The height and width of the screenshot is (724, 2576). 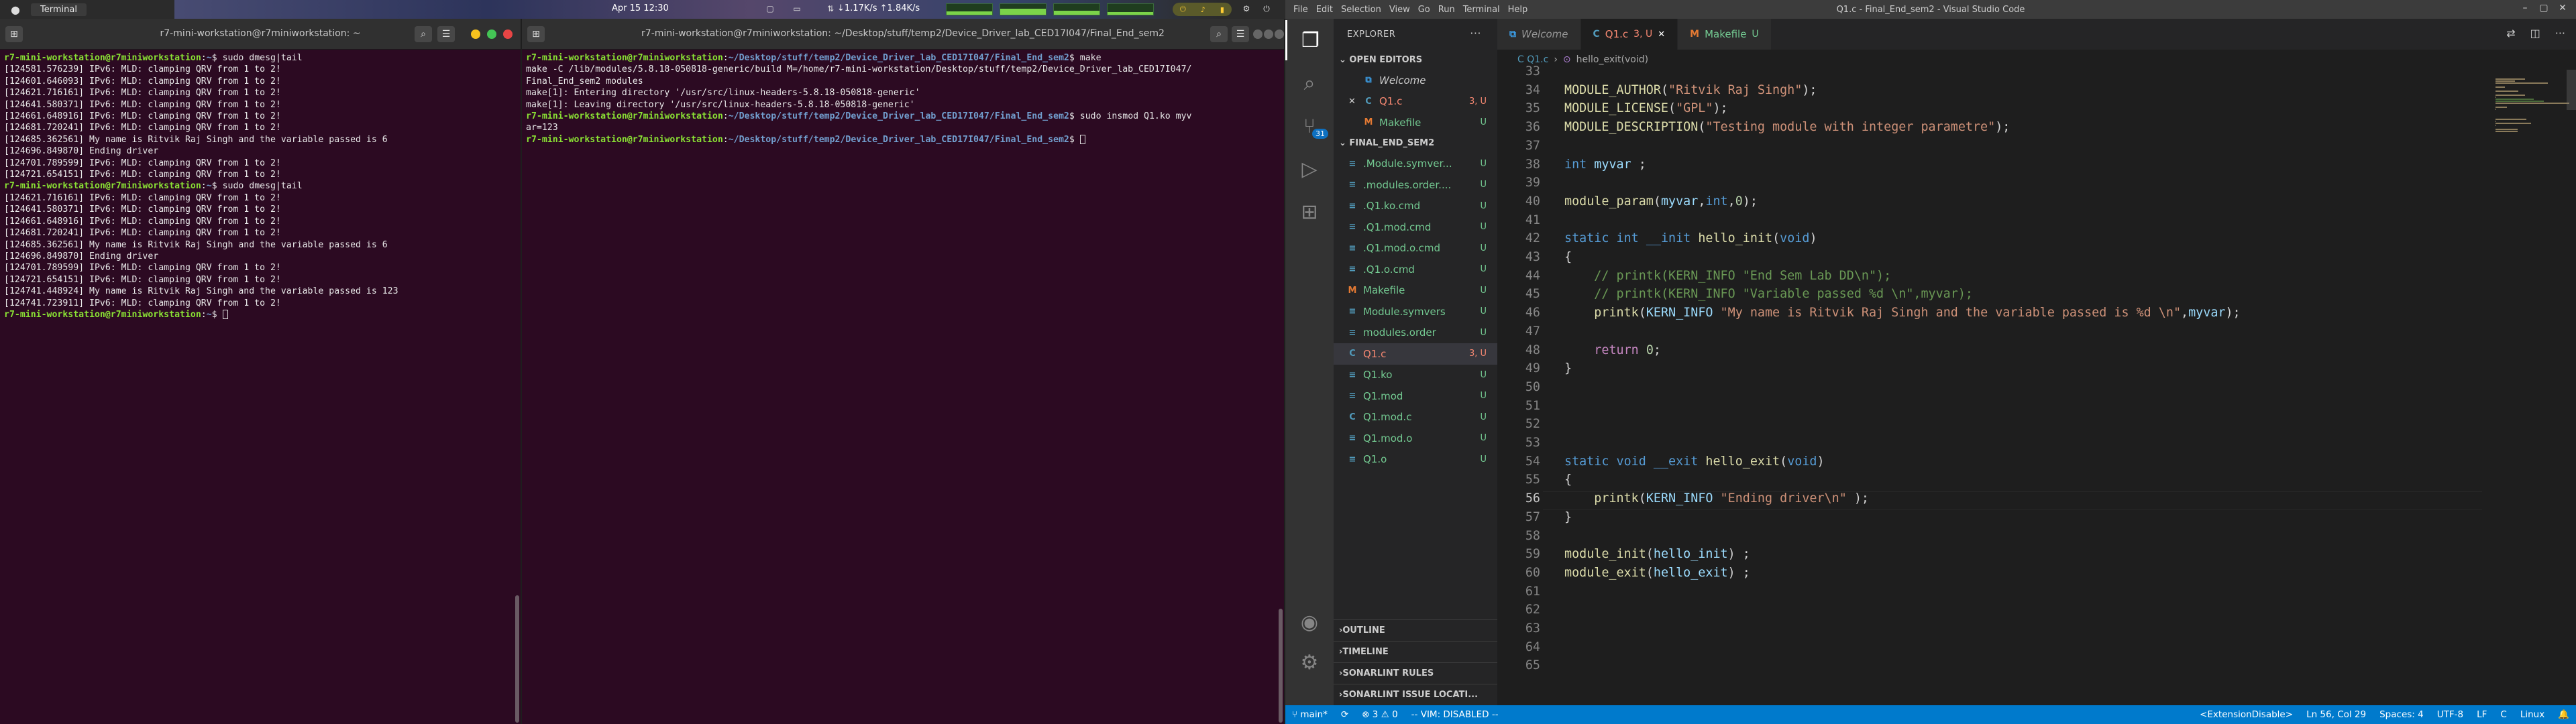 I want to click on breadcrumb-file: C Q1.c, so click(x=1532, y=59).